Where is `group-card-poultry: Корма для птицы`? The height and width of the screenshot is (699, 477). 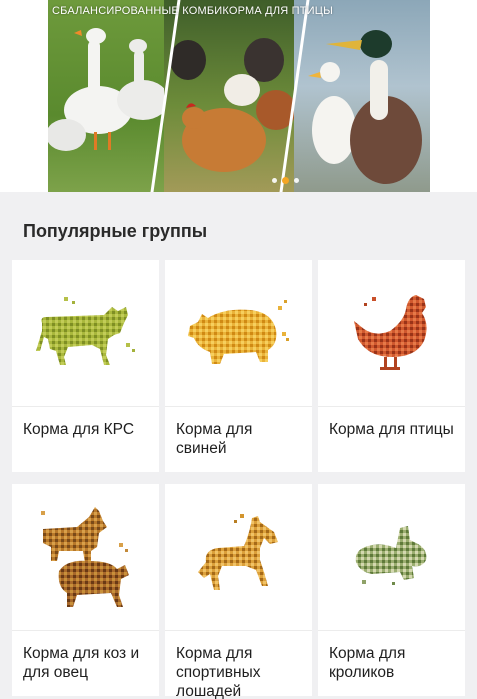 group-card-poultry: Корма для птицы is located at coordinates (391, 366).